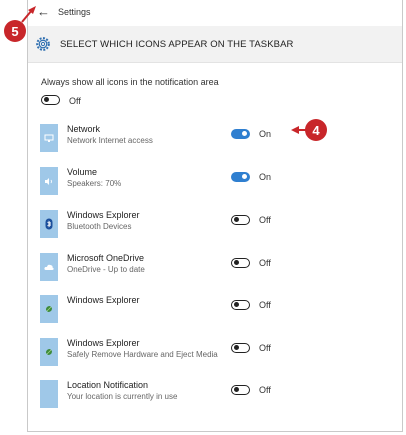 The width and height of the screenshot is (406, 435). Describe the element at coordinates (43, 44) in the screenshot. I see `gear-icon` at that location.